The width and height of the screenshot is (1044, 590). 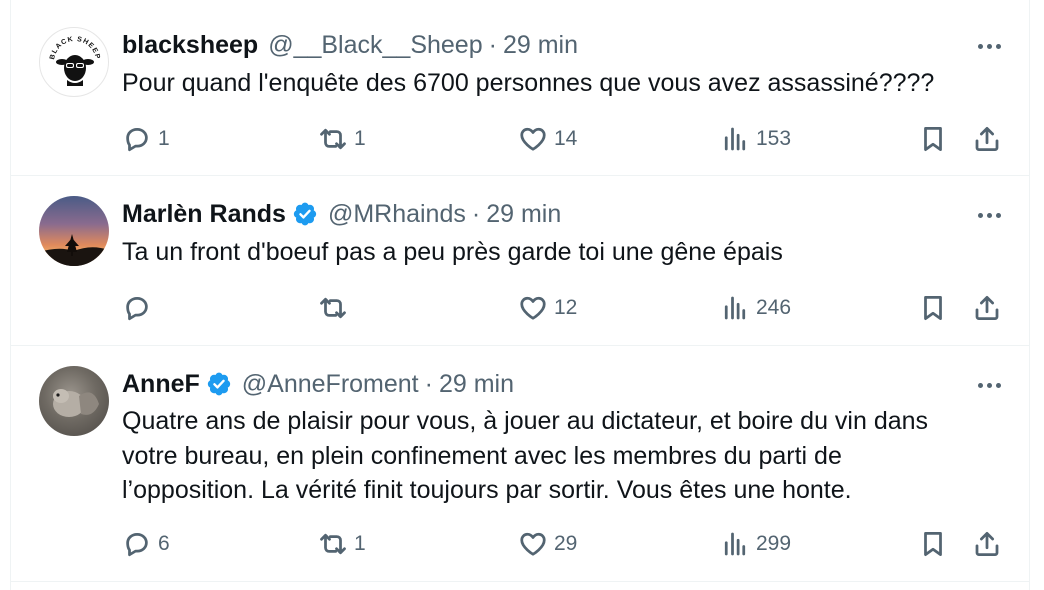 I want to click on views-button: 246, so click(x=755, y=308).